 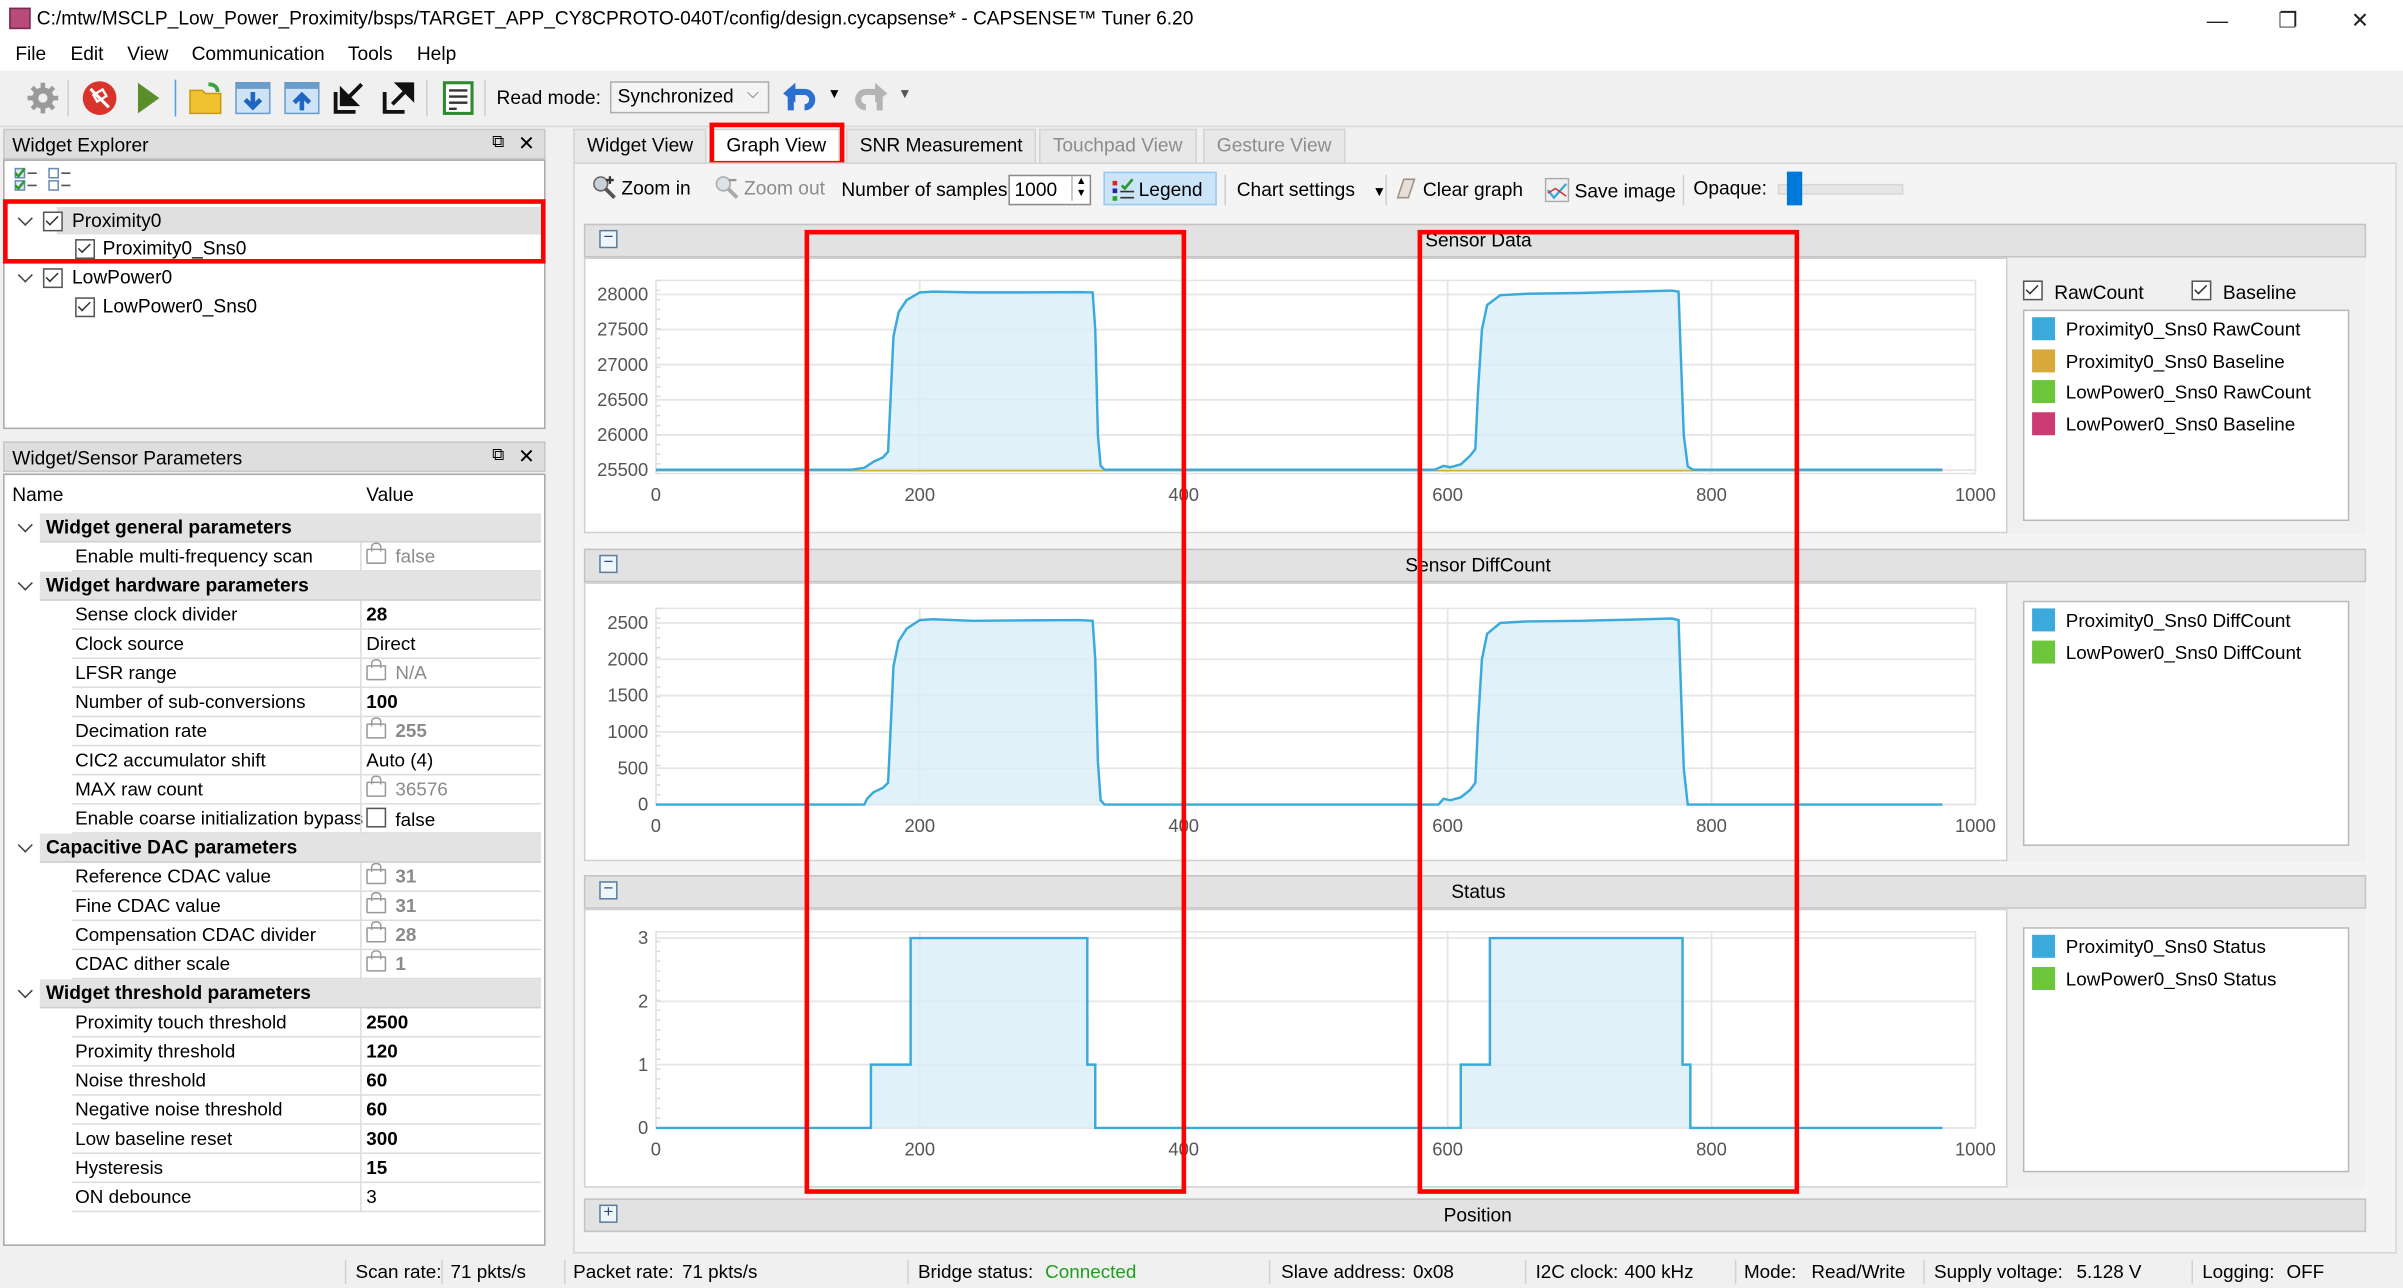 What do you see at coordinates (274, 248) in the screenshot?
I see `tree-item-proximity0-sns0: Proximity0_Sns0` at bounding box center [274, 248].